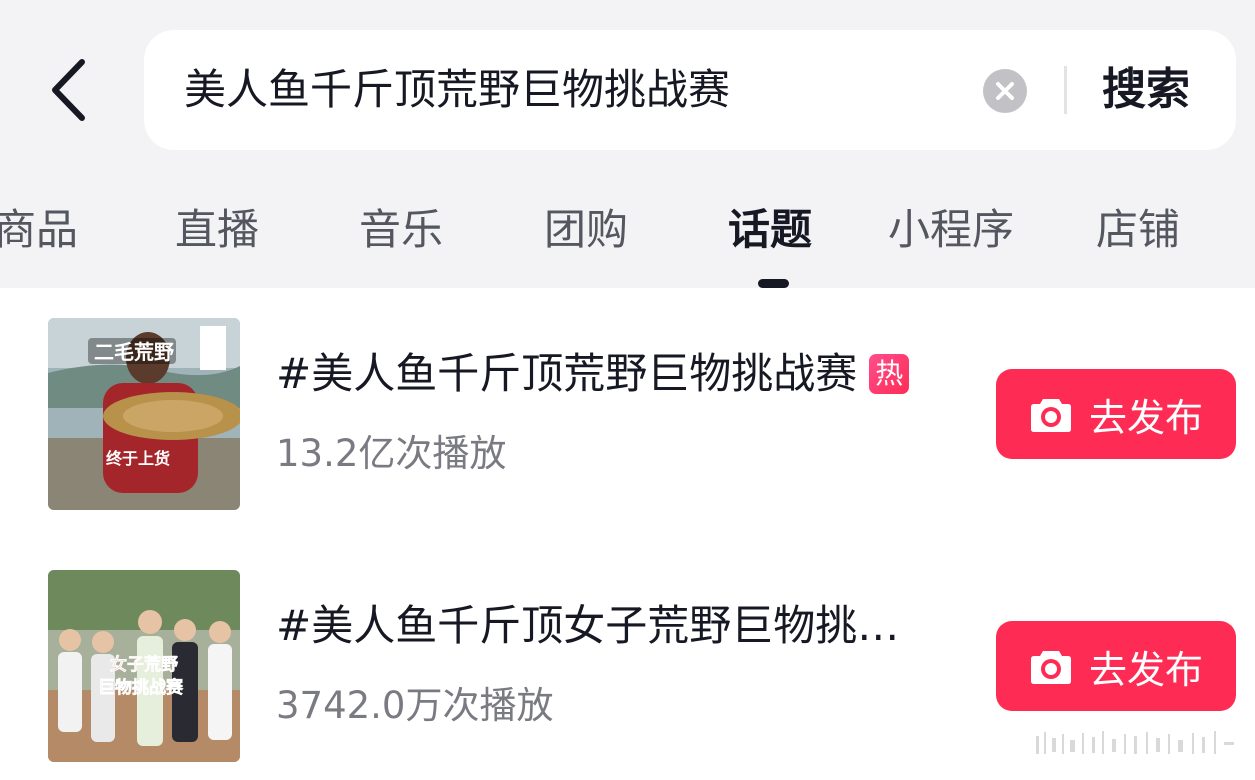 The image size is (1255, 780). What do you see at coordinates (138, 458) in the screenshot?
I see `svg-text: 终于上货` at bounding box center [138, 458].